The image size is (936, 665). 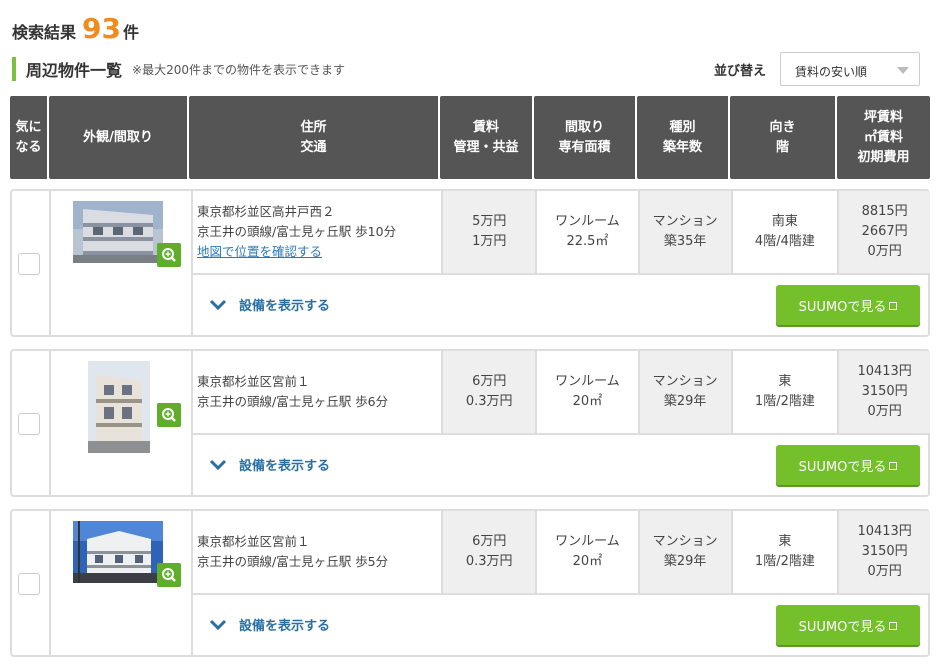 What do you see at coordinates (74, 70) in the screenshot?
I see `section-title: 周辺物件一覧` at bounding box center [74, 70].